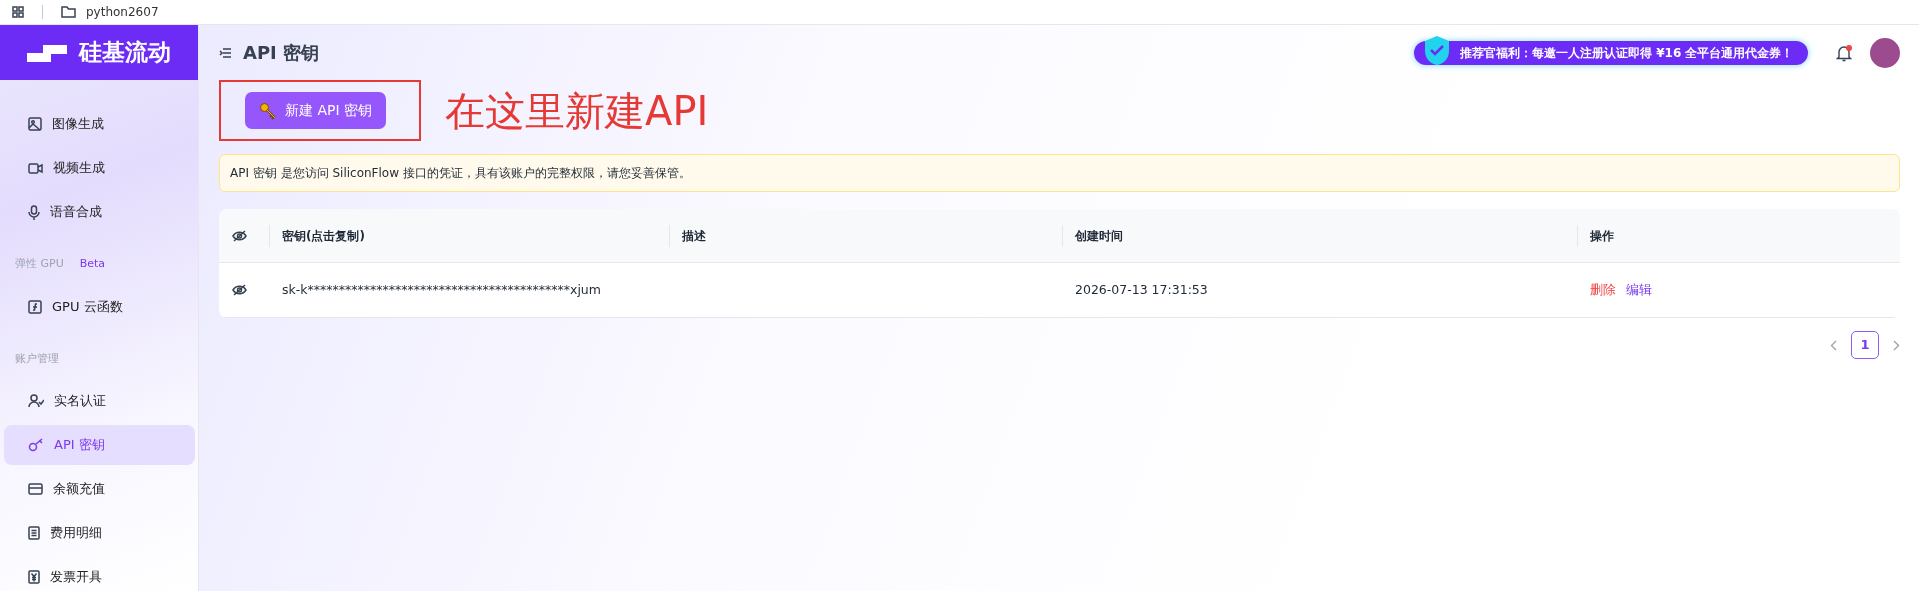 The width and height of the screenshot is (1919, 591). What do you see at coordinates (34, 577) in the screenshot?
I see `yen-document-icon` at bounding box center [34, 577].